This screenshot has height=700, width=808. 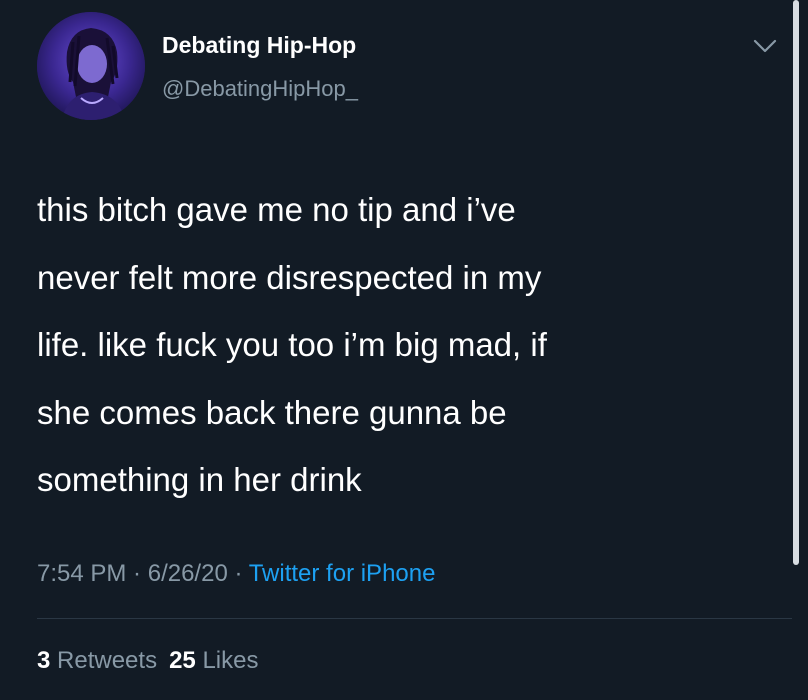 What do you see at coordinates (199, 479) in the screenshot?
I see `tweet-text-line: something in her drink` at bounding box center [199, 479].